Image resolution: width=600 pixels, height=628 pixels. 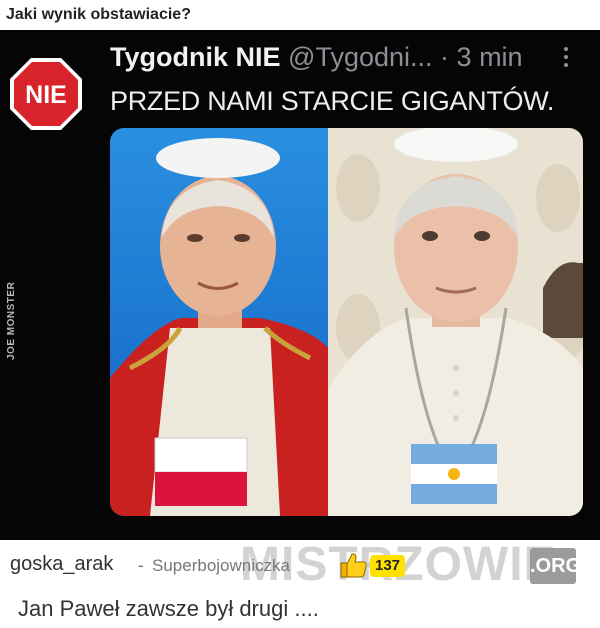 I want to click on comment-score: 137, so click(x=388, y=566).